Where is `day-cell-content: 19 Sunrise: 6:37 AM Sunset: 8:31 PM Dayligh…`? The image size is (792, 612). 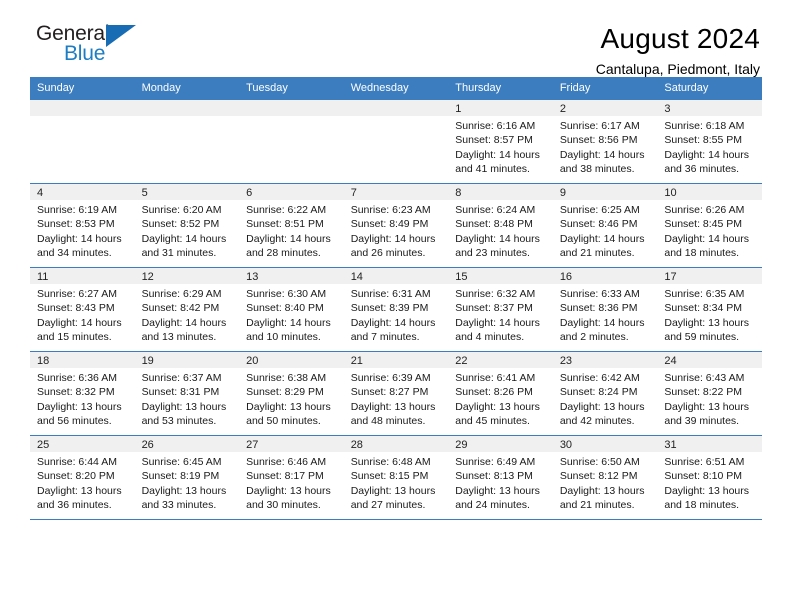 day-cell-content: 19 Sunrise: 6:37 AM Sunset: 8:31 PM Dayligh… is located at coordinates (187, 393).